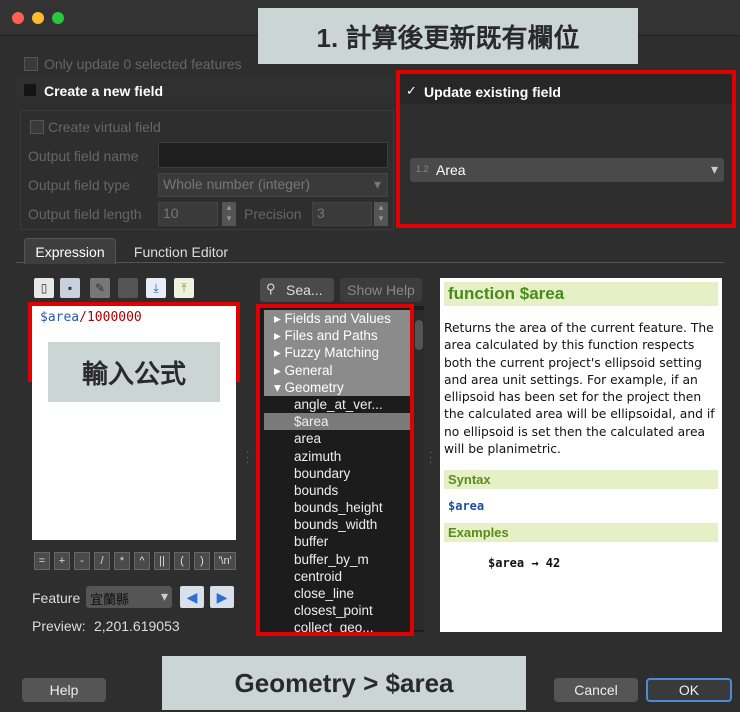  I want to click on operator-newline-button: '\n', so click(225, 561).